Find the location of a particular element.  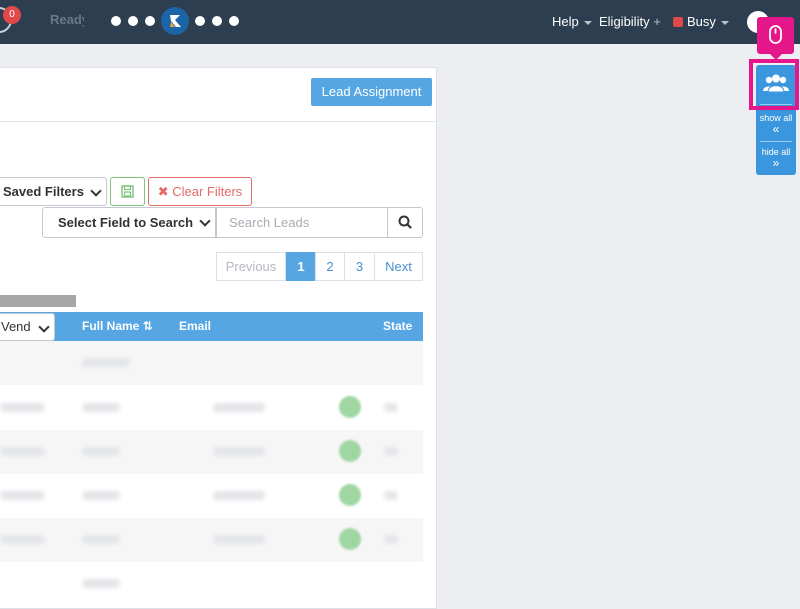

floppy-disk-icon is located at coordinates (127, 191).